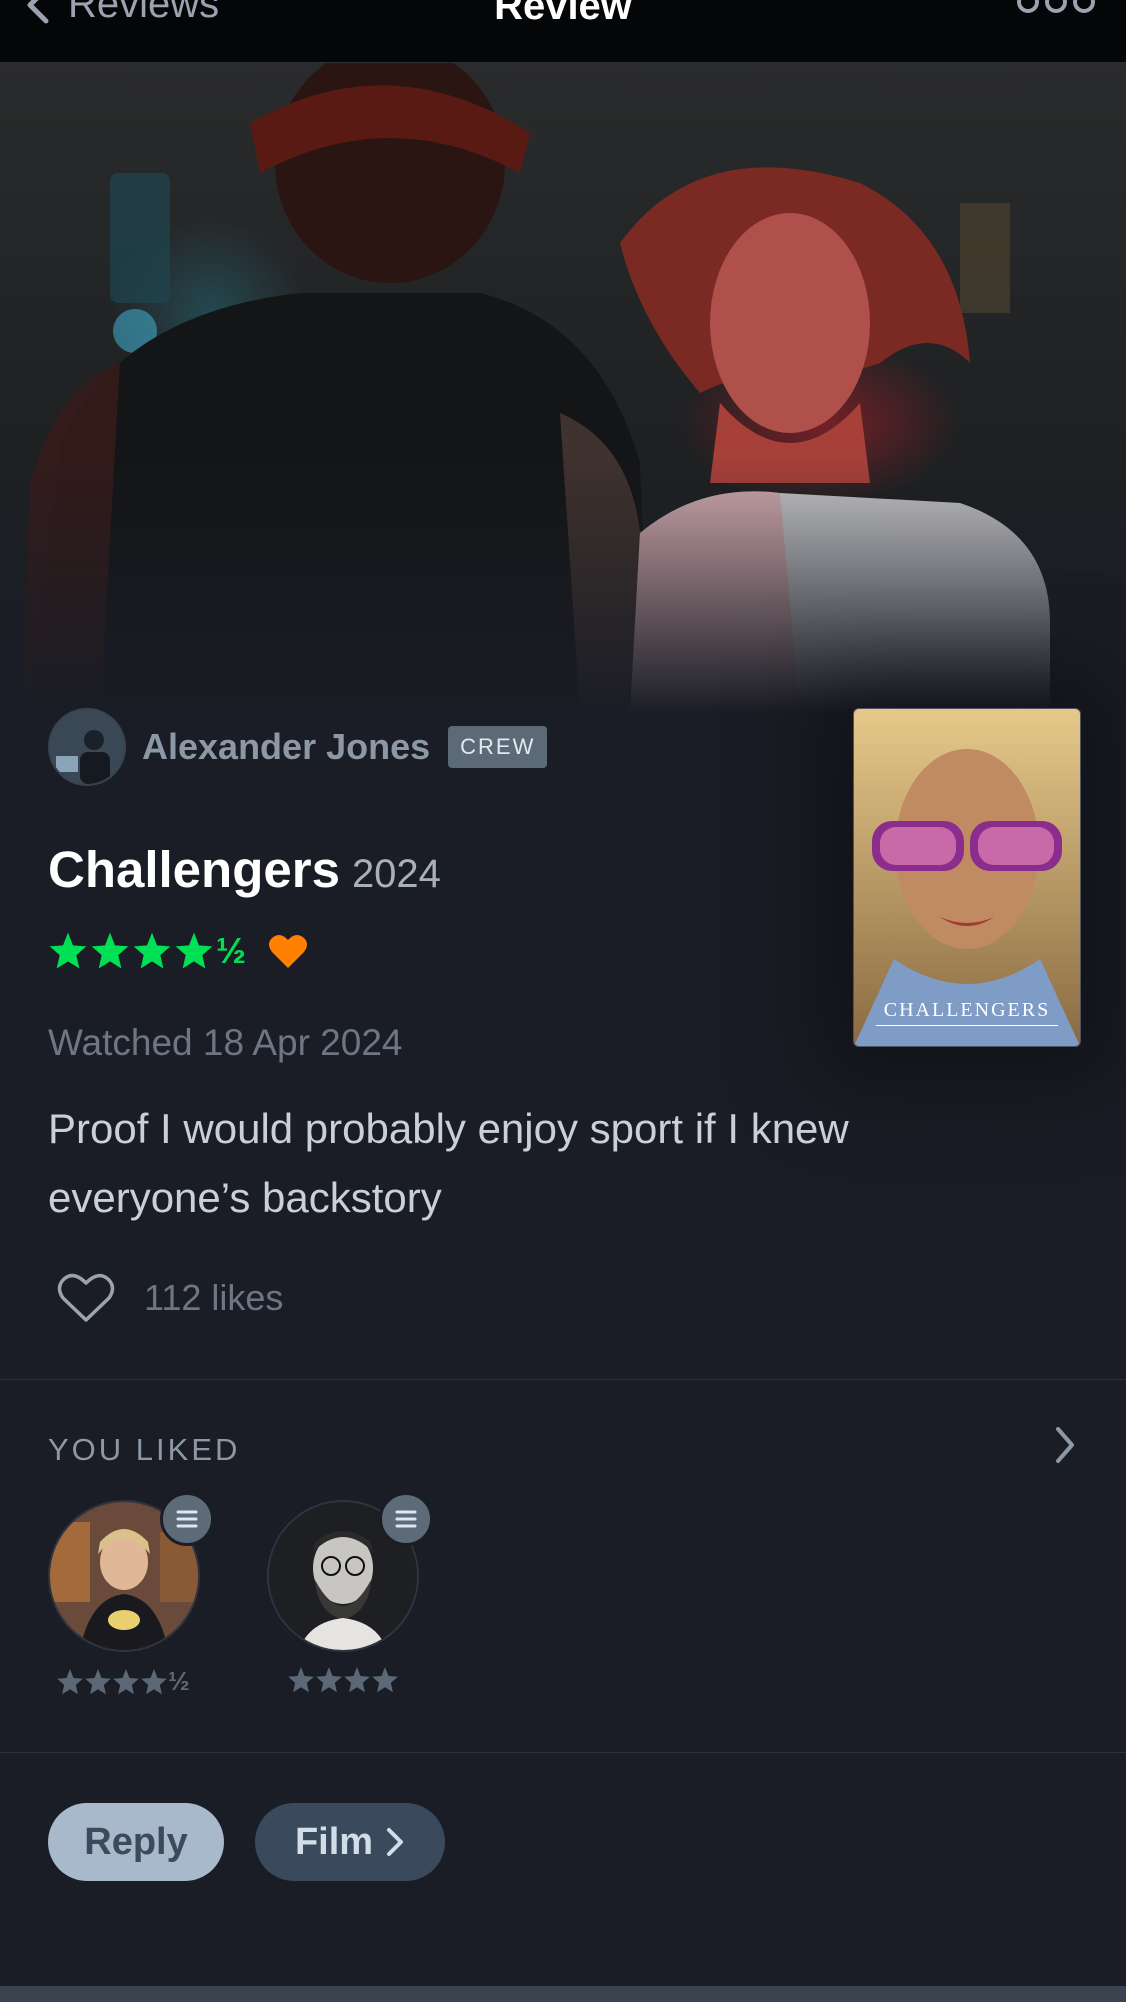 The image size is (1126, 2002). I want to click on film-button: Film, so click(350, 1842).